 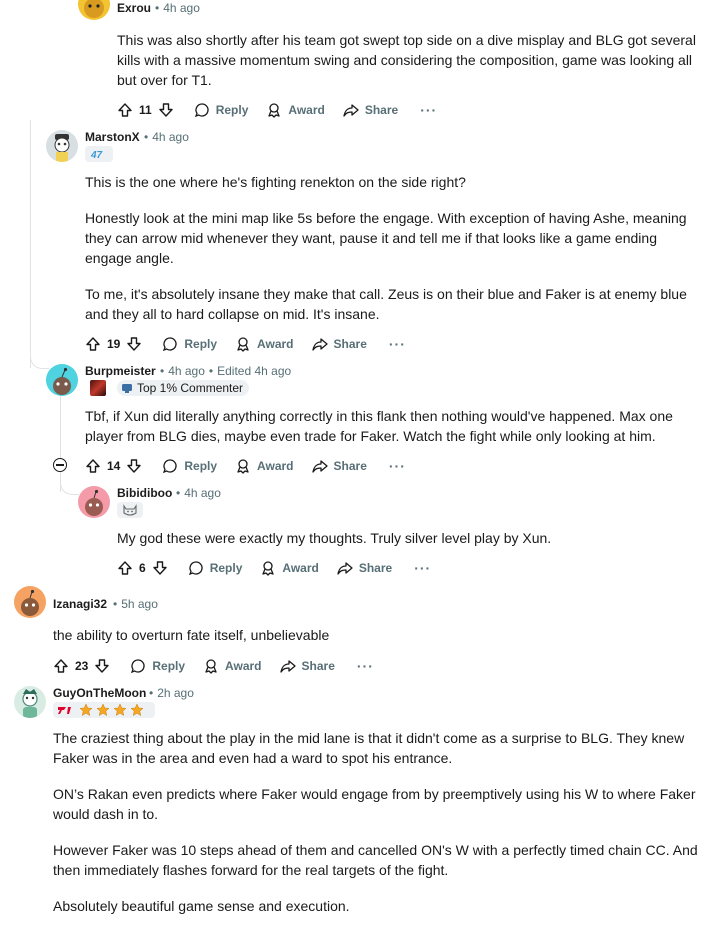 I want to click on username: Burpmeister, so click(x=120, y=371).